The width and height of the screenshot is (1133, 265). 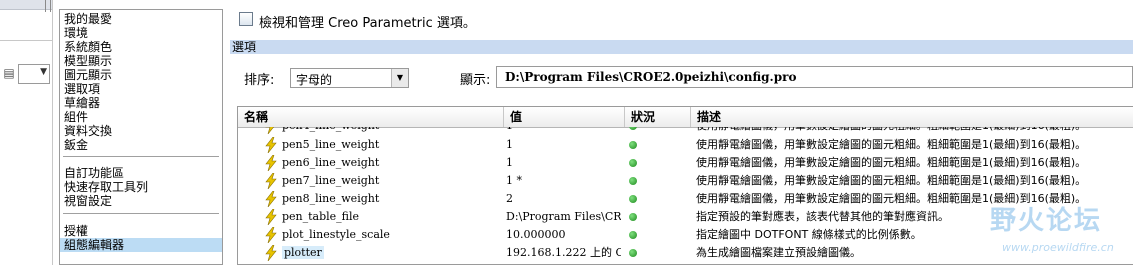 What do you see at coordinates (564, 117) in the screenshot?
I see `column-header-value: 值` at bounding box center [564, 117].